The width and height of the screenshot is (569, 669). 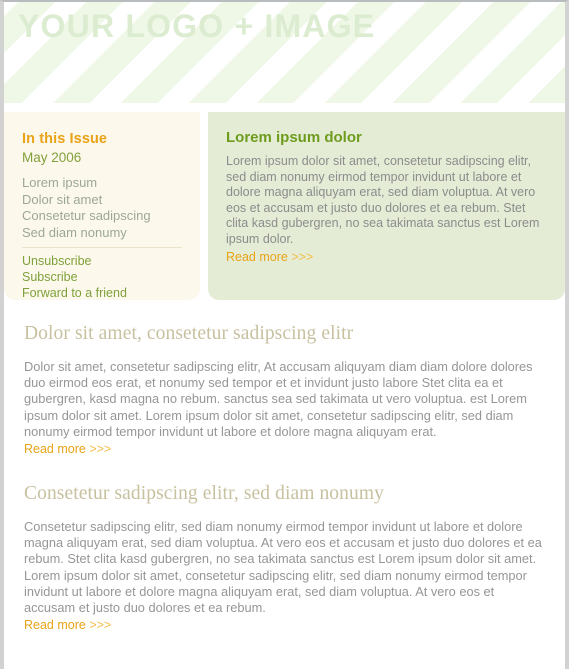 I want to click on list-item: Forward to a friend, so click(x=102, y=293).